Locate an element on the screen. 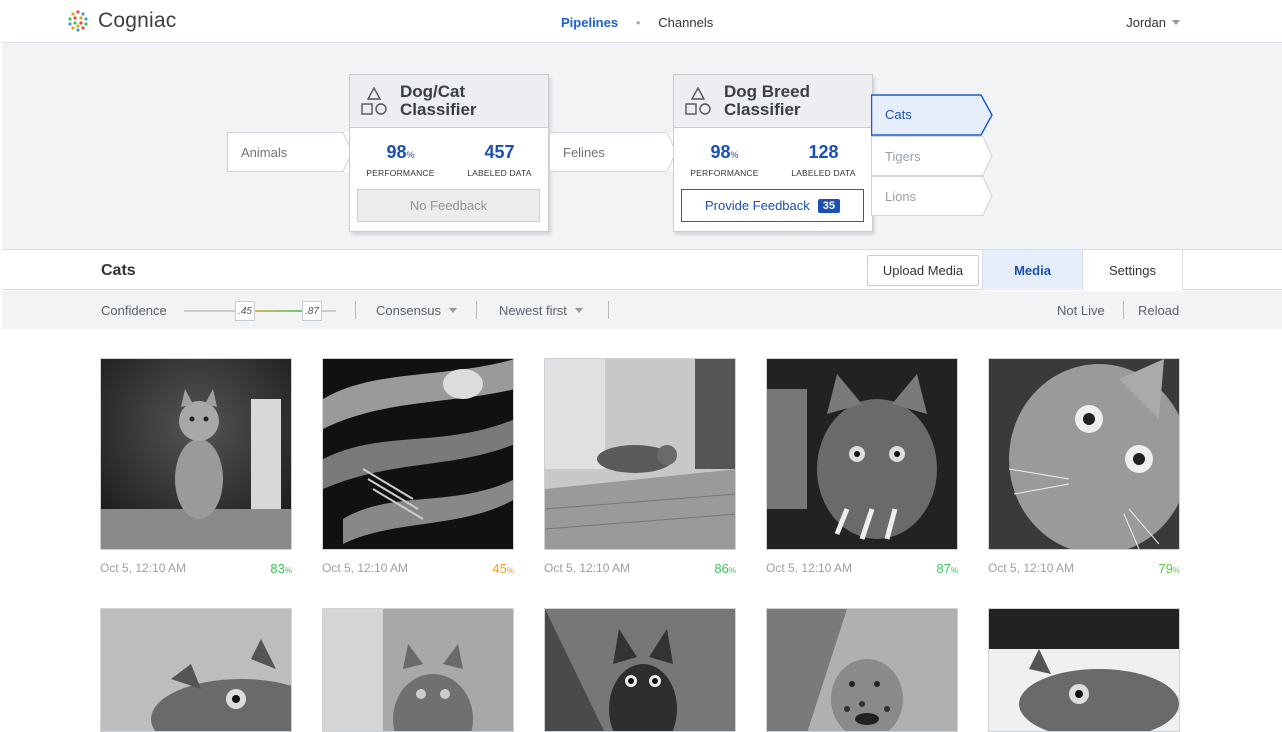  media-tile: Oct 5, 12:10 AM 86% is located at coordinates (640, 467).